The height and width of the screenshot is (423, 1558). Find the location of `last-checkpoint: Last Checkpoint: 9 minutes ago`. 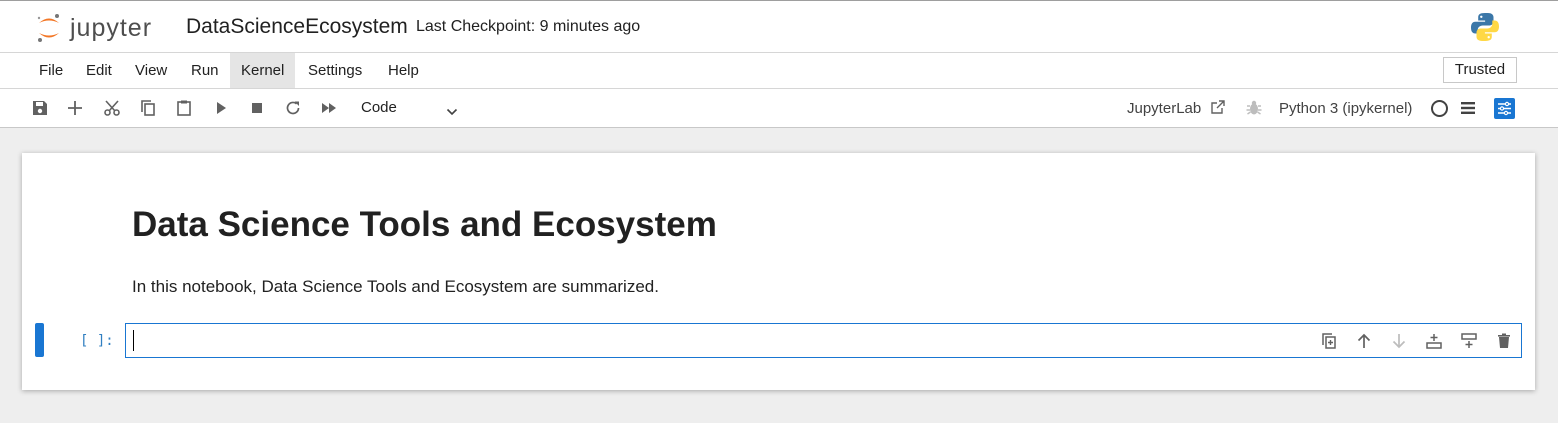

last-checkpoint: Last Checkpoint: 9 minutes ago is located at coordinates (528, 26).